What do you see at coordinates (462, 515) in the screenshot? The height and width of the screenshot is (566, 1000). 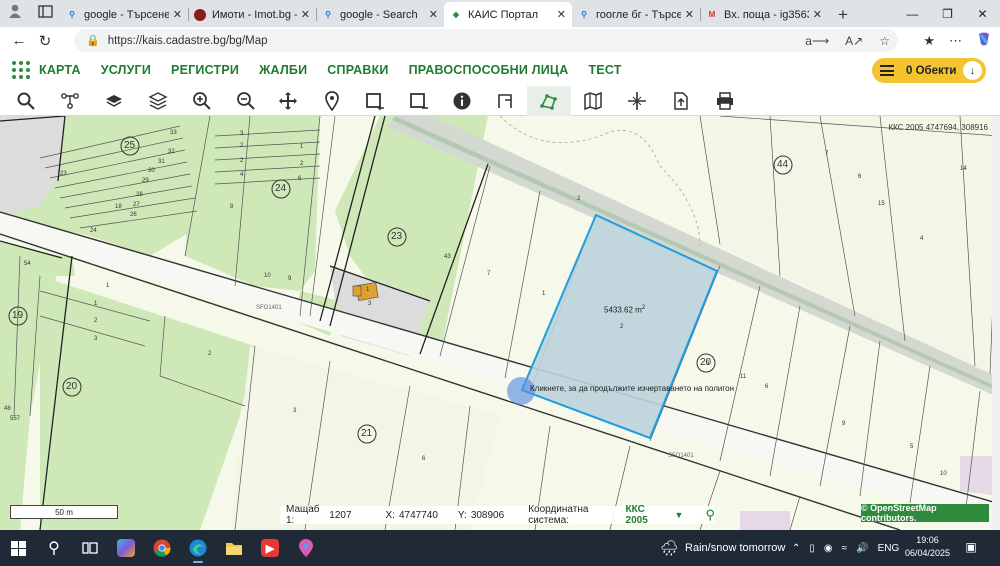 I see `y-label: Y:` at bounding box center [462, 515].